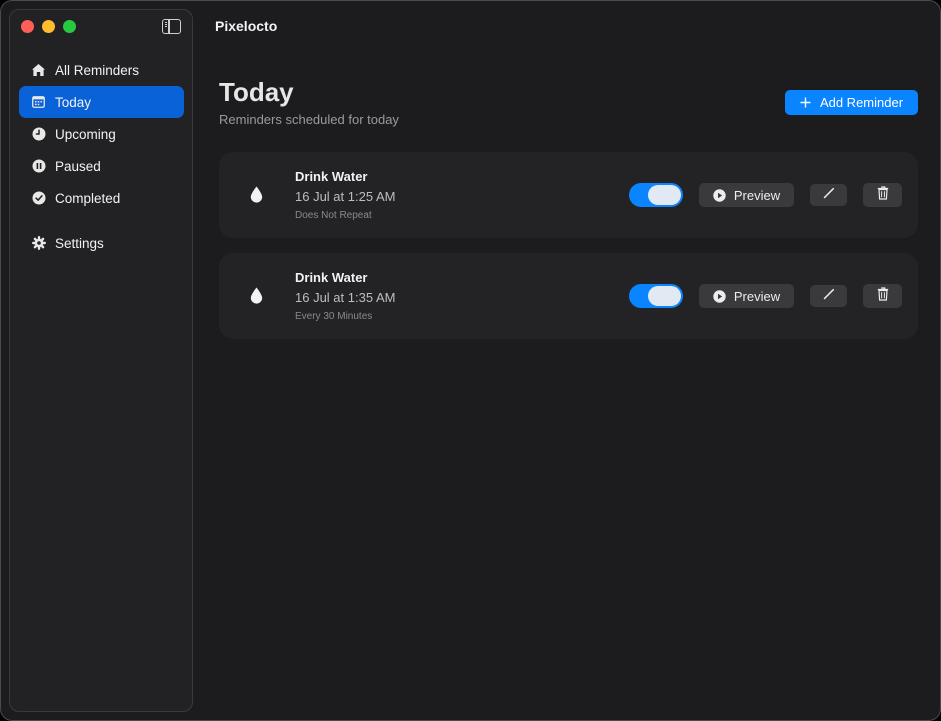 The height and width of the screenshot is (721, 941). I want to click on sidebar-item-label: Today, so click(73, 102).